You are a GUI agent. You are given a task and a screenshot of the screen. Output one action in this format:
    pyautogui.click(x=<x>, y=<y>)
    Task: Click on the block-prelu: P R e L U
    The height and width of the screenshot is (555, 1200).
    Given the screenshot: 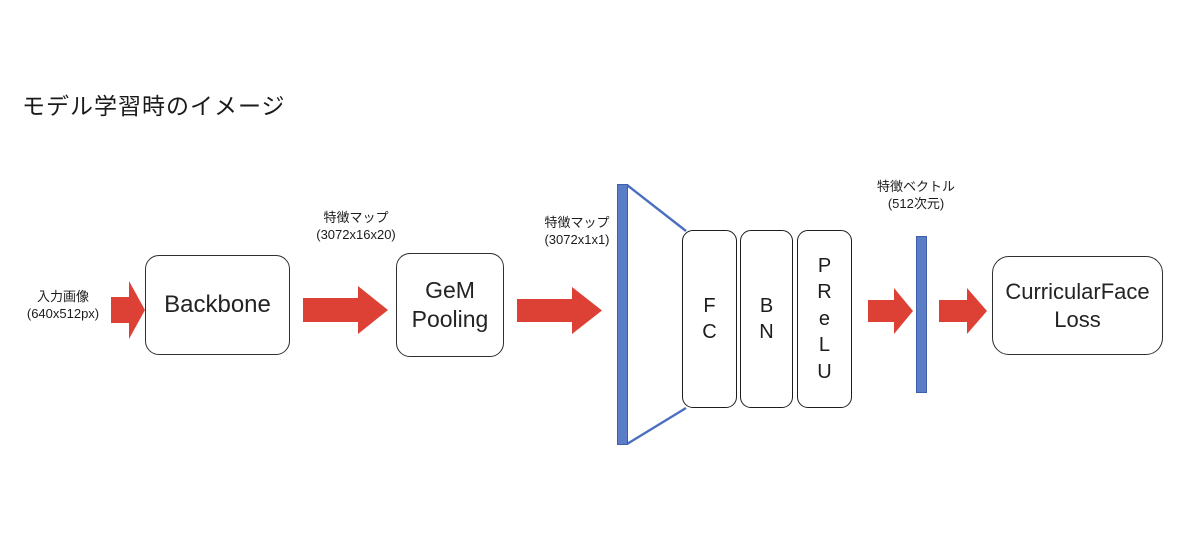 What is the action you would take?
    pyautogui.click(x=824, y=319)
    